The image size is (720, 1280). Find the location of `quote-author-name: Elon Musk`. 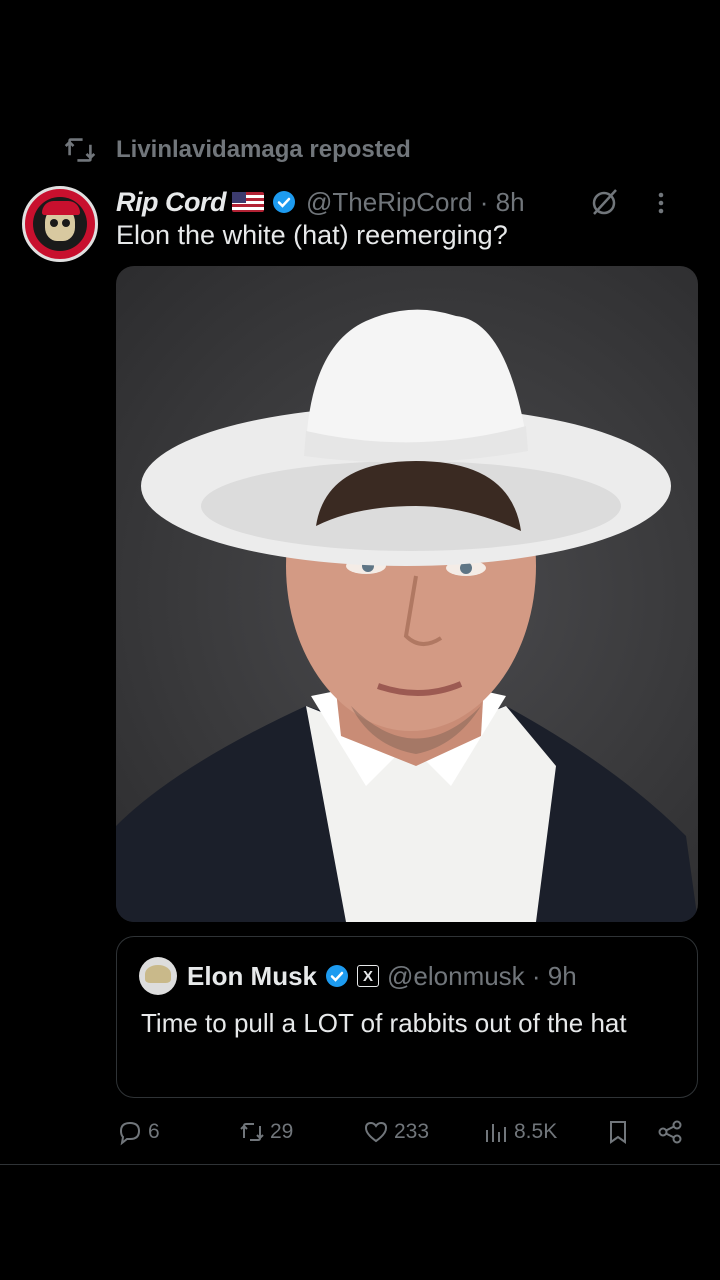

quote-author-name: Elon Musk is located at coordinates (252, 975).